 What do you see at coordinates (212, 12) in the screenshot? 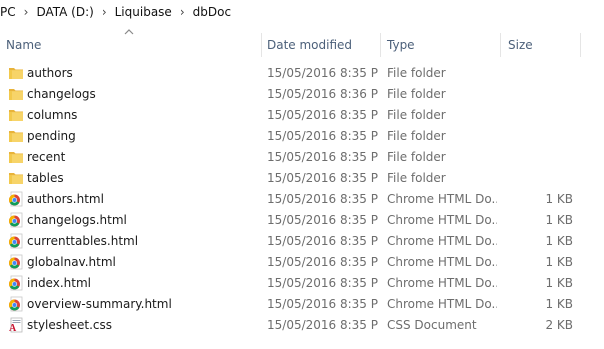
I see `breadcrumb-item-dbdoc: dbDoc` at bounding box center [212, 12].